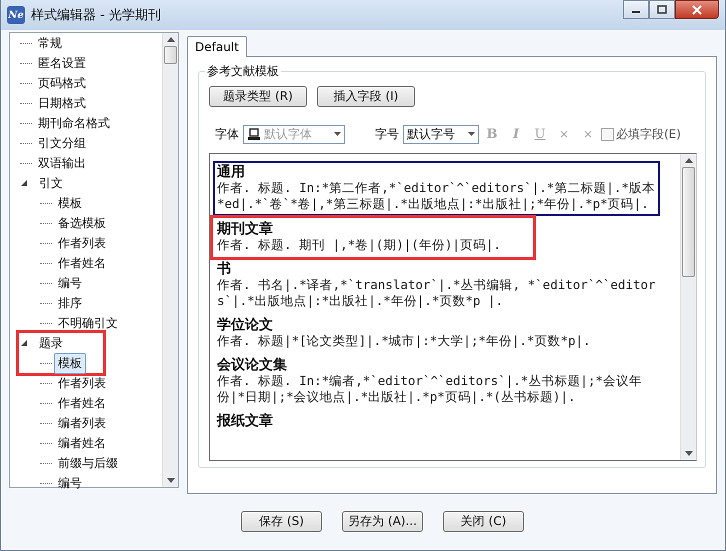 The height and width of the screenshot is (551, 726). Describe the element at coordinates (62, 63) in the screenshot. I see `tree-item: 匿名设置` at that location.